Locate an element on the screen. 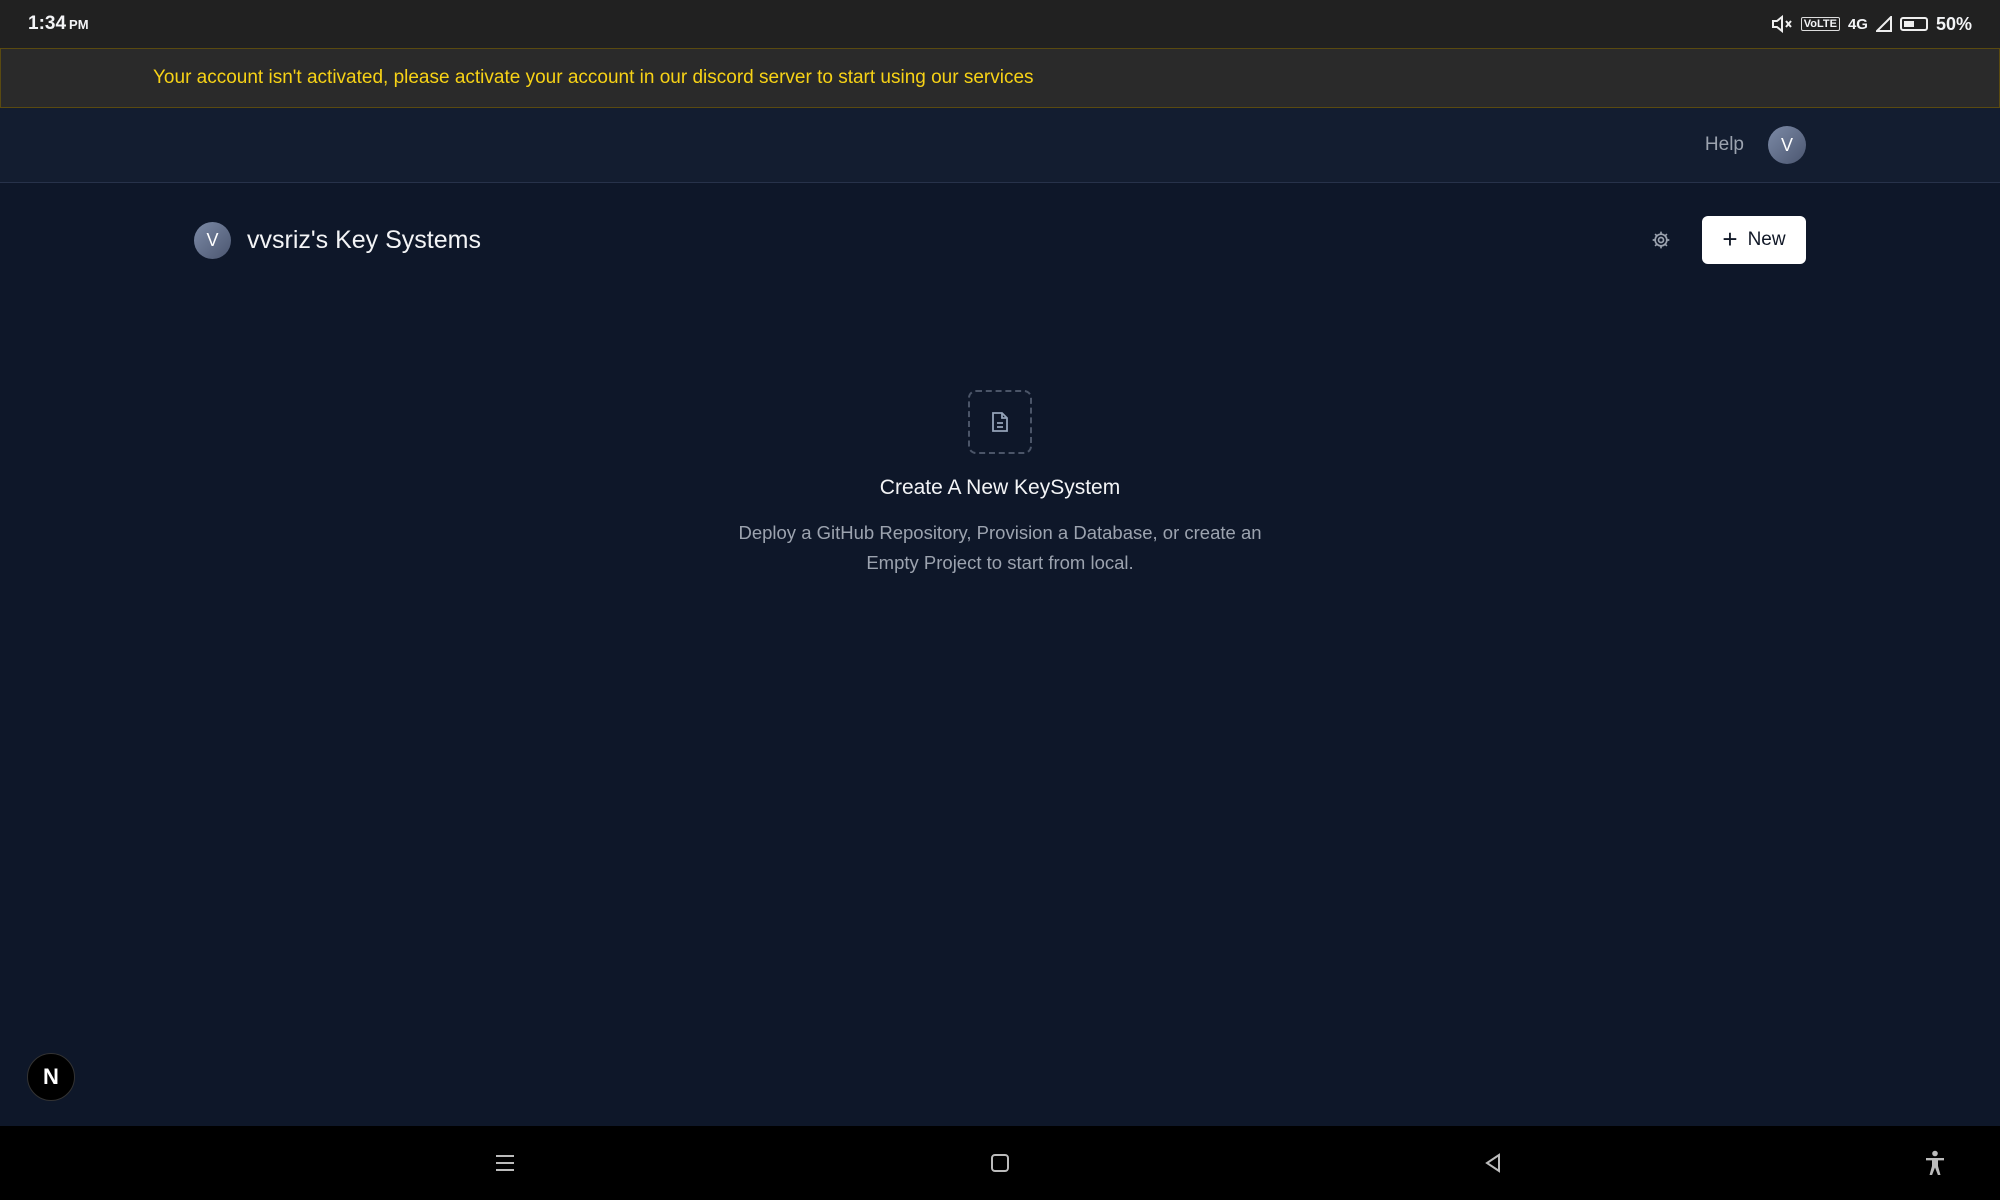 The image size is (2000, 1200). volte-badge: VoLTE is located at coordinates (1820, 24).